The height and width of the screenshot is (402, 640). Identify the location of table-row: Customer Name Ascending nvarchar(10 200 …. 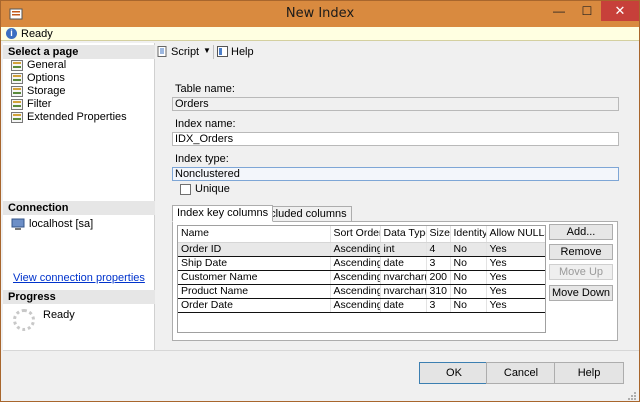
(361, 277).